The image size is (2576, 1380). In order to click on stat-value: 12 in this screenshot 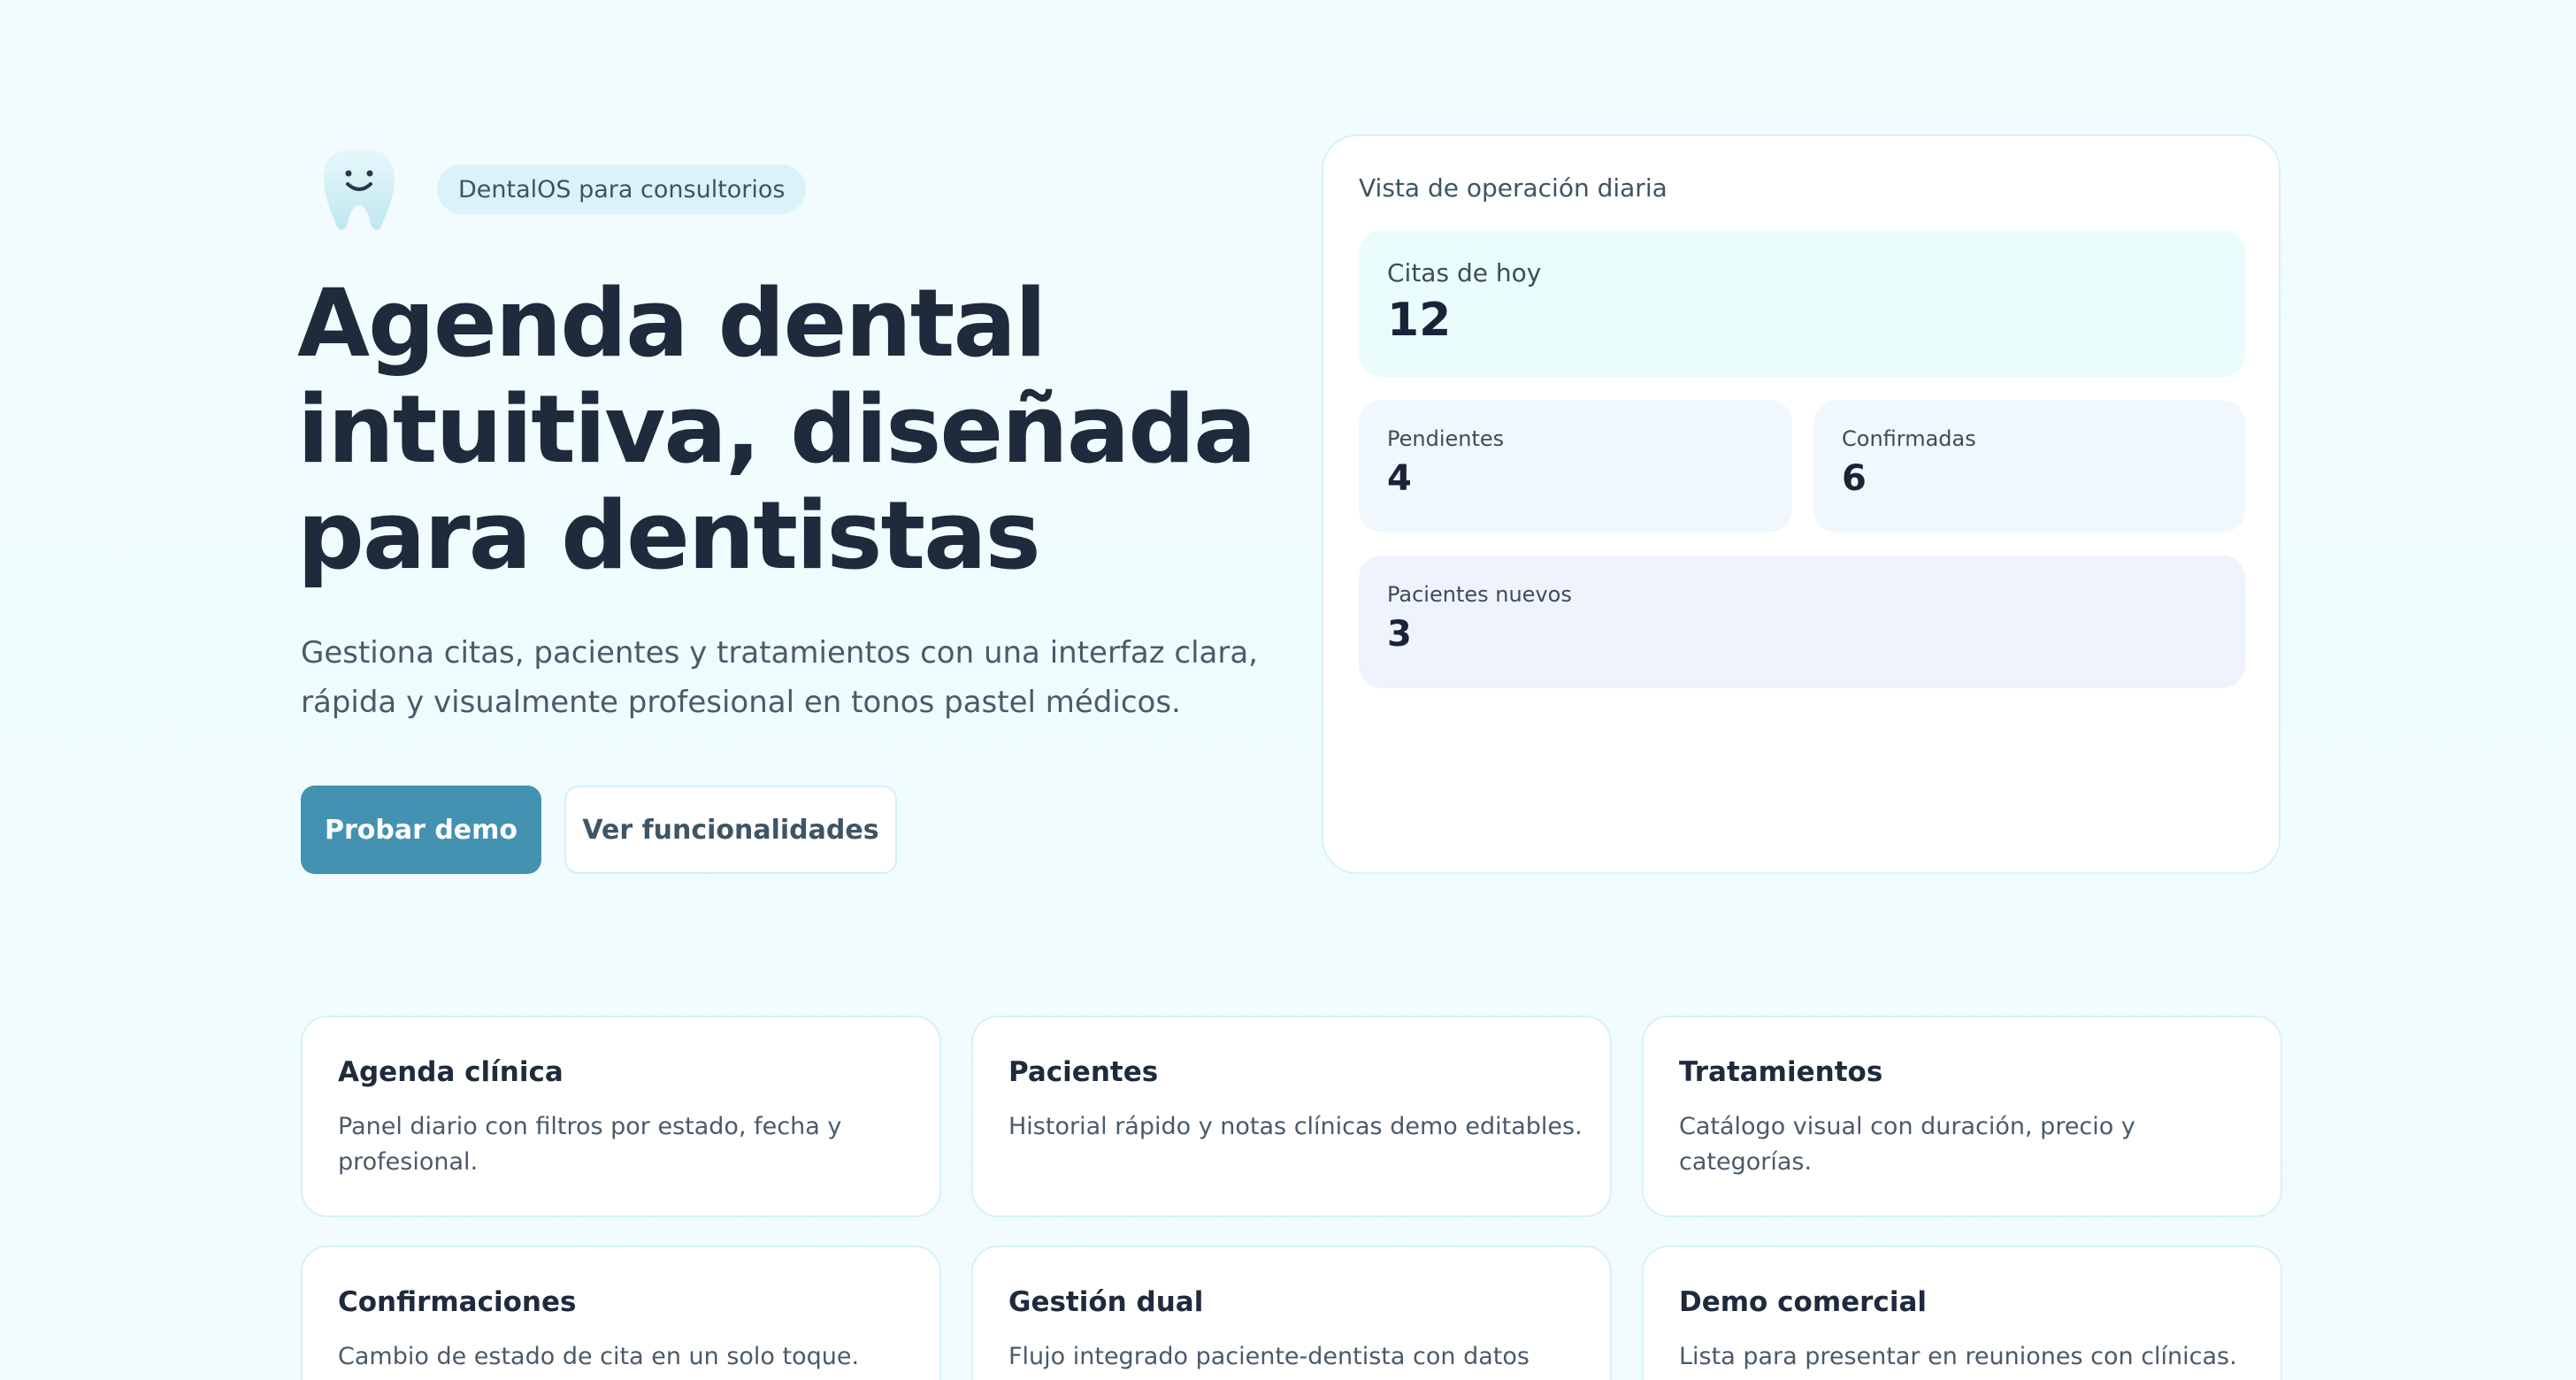, I will do `click(1419, 320)`.